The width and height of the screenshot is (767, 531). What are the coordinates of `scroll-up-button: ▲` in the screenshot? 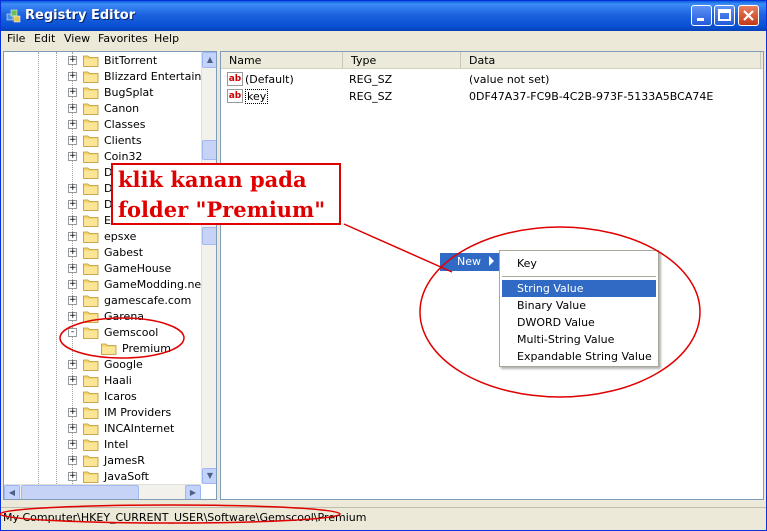 It's located at (209, 60).